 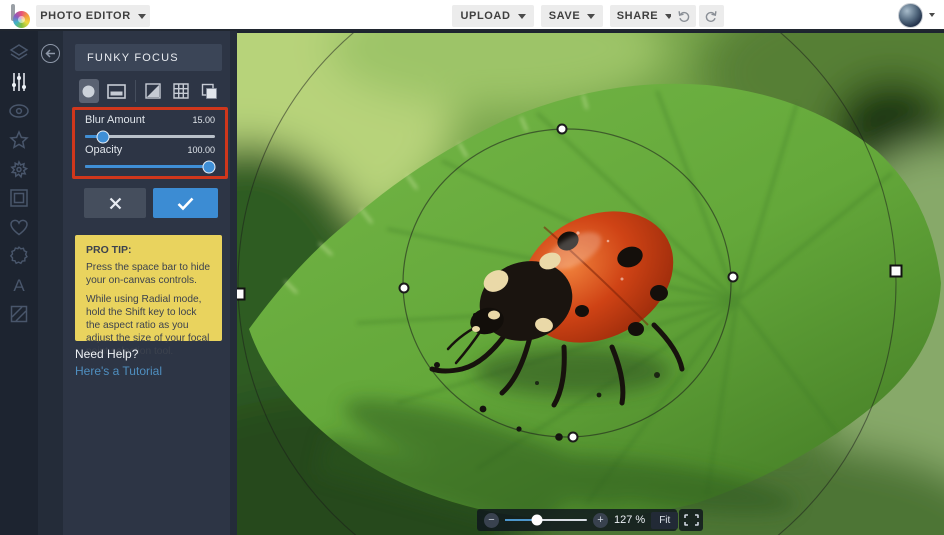 What do you see at coordinates (564, 16) in the screenshot?
I see `save-label: SAVE` at bounding box center [564, 16].